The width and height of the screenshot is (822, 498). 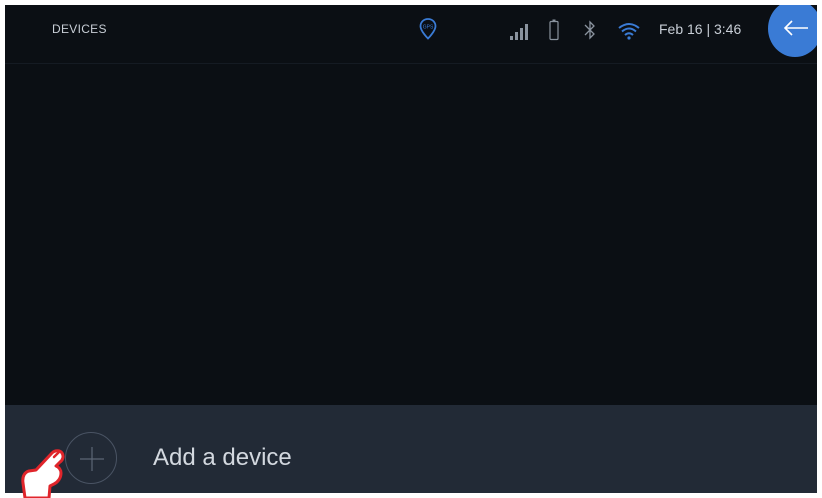 What do you see at coordinates (590, 32) in the screenshot?
I see `bluetooth-icon` at bounding box center [590, 32].